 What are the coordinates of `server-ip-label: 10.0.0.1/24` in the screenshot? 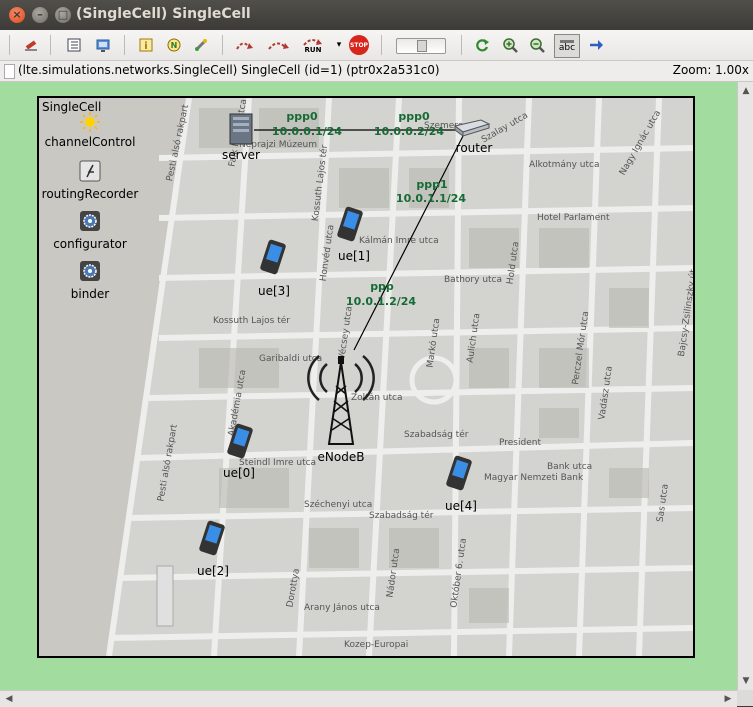 It's located at (307, 131).